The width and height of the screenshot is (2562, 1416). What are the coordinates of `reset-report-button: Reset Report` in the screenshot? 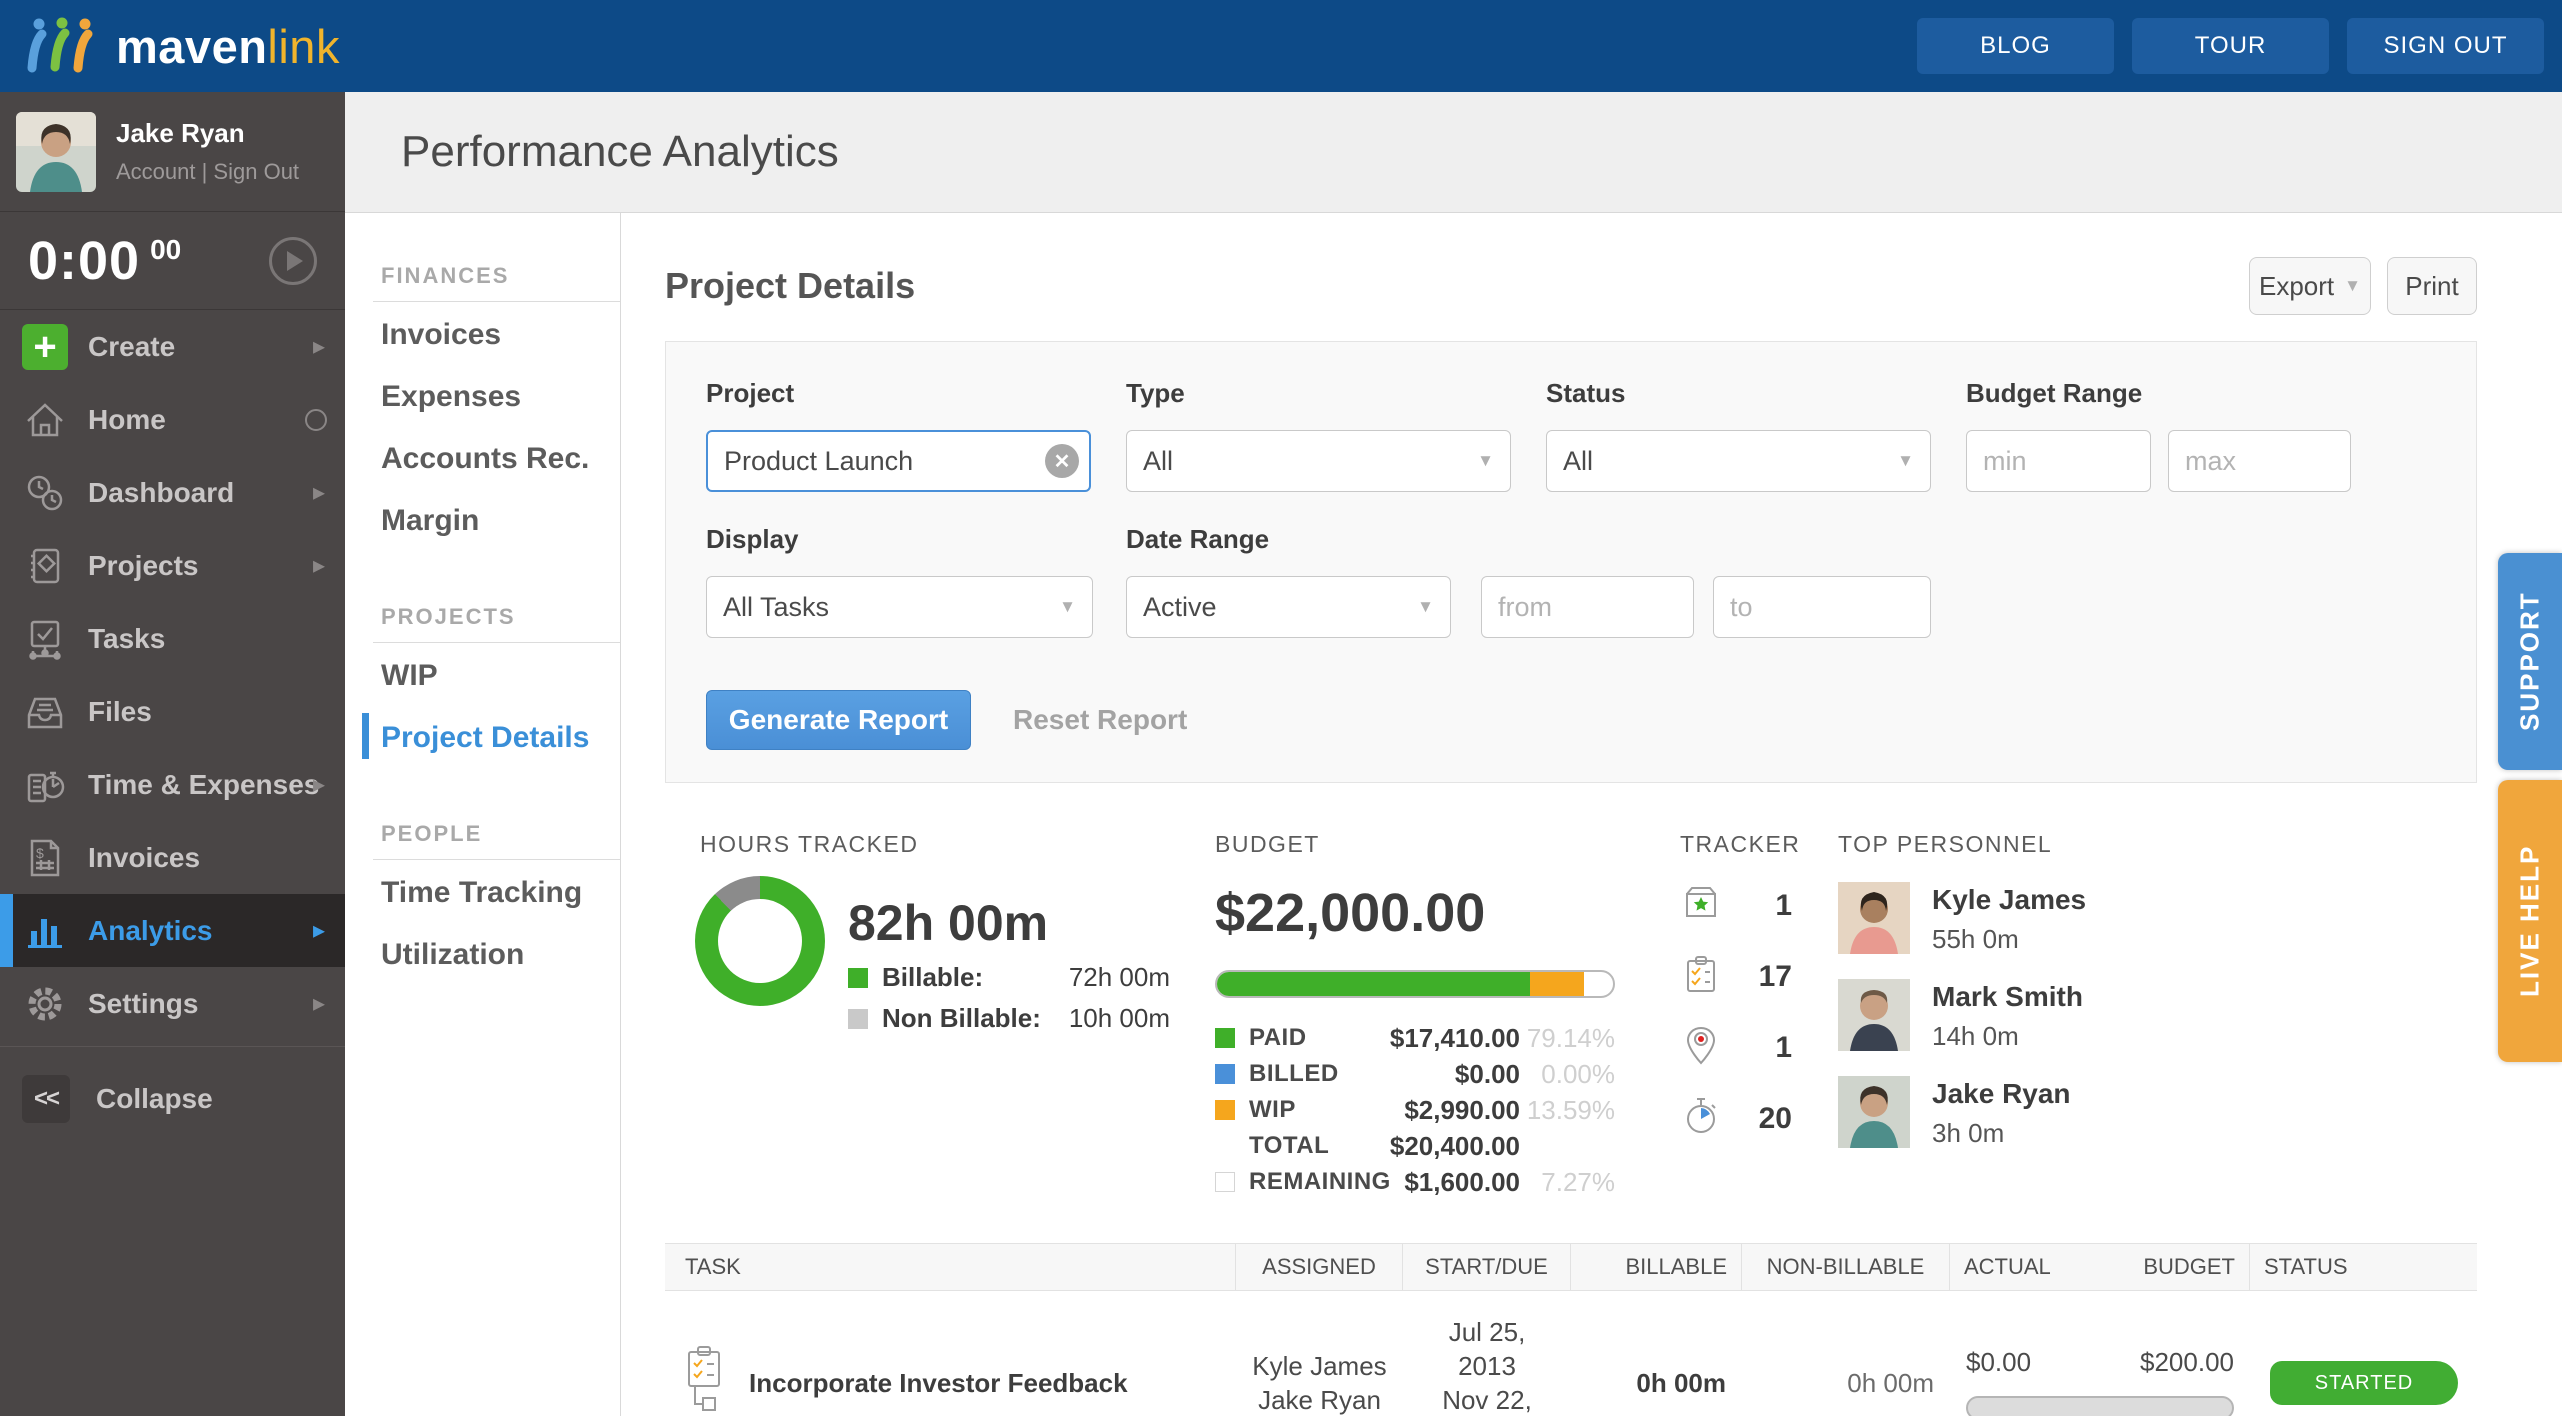 It's located at (1100, 720).